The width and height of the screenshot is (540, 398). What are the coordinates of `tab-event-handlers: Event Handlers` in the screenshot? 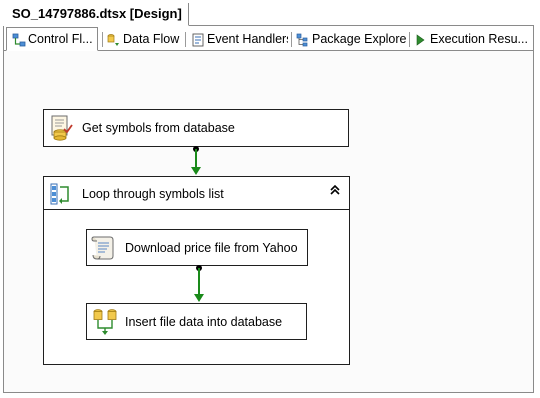 It's located at (237, 39).